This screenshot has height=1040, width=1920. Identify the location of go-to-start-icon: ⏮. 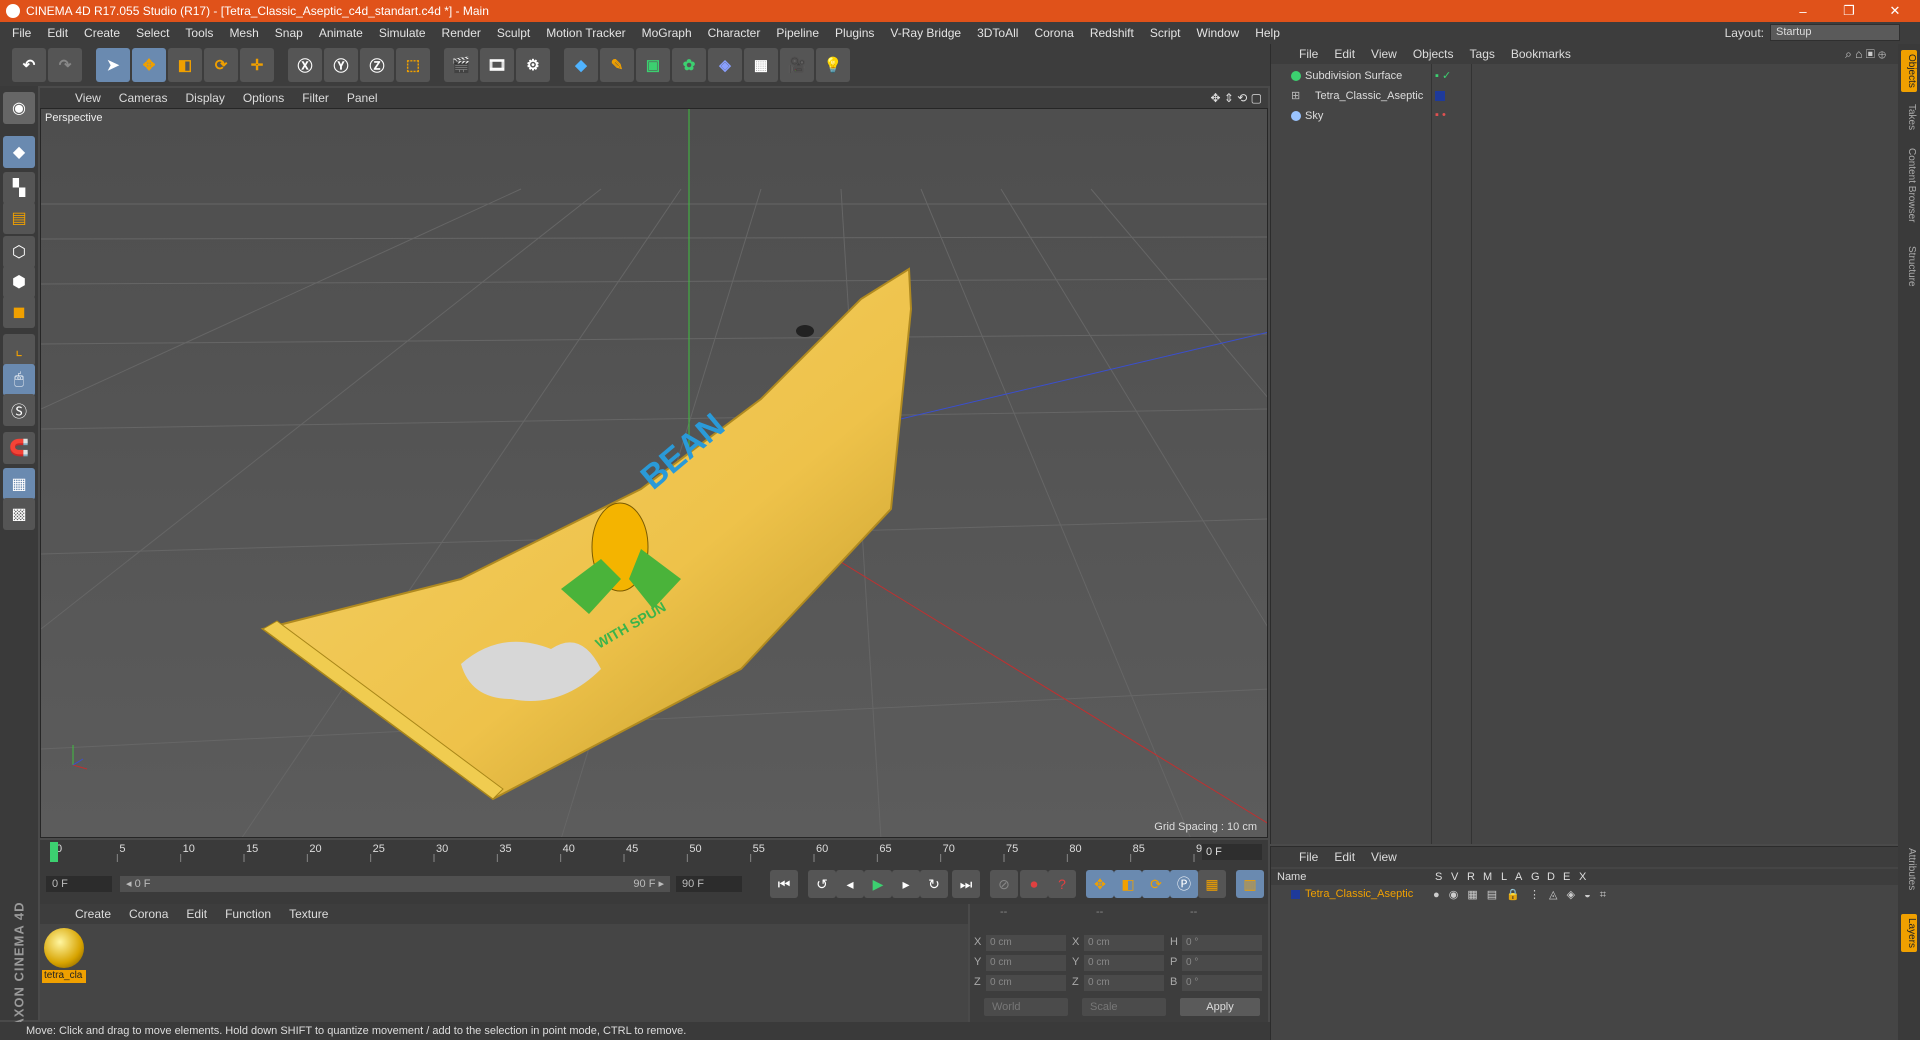
(784, 884).